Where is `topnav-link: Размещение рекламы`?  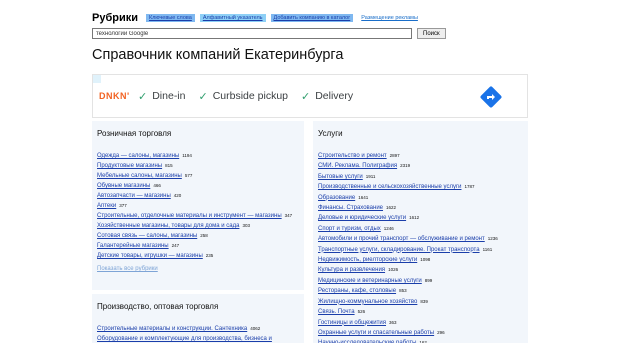 topnav-link: Размещение рекламы is located at coordinates (389, 18).